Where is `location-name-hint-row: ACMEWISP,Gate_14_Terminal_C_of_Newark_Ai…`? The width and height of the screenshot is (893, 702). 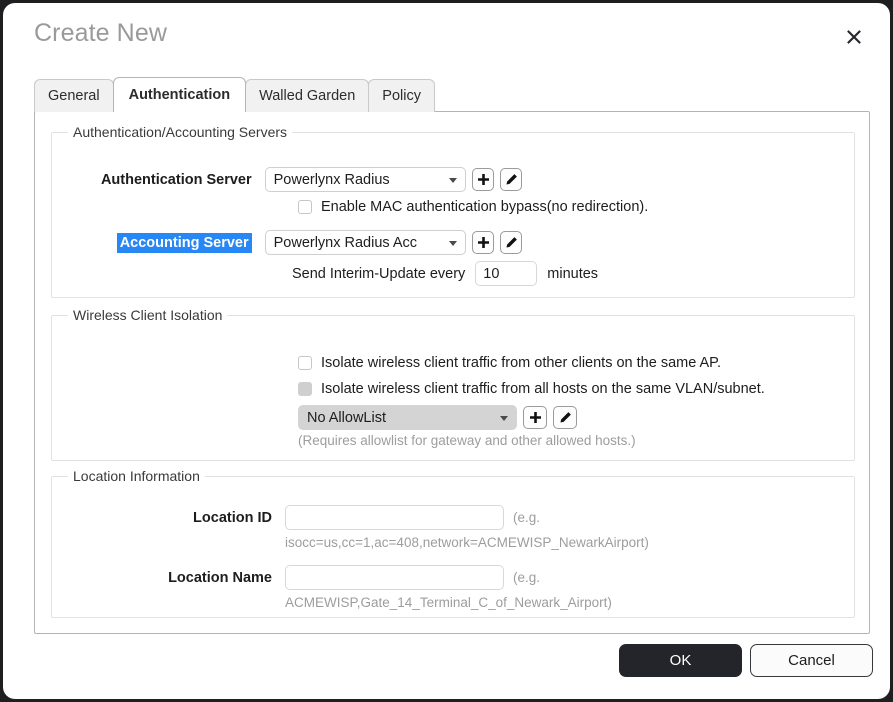 location-name-hint-row: ACMEWISP,Gate_14_Terminal_C_of_Newark_Ai… is located at coordinates (448, 602).